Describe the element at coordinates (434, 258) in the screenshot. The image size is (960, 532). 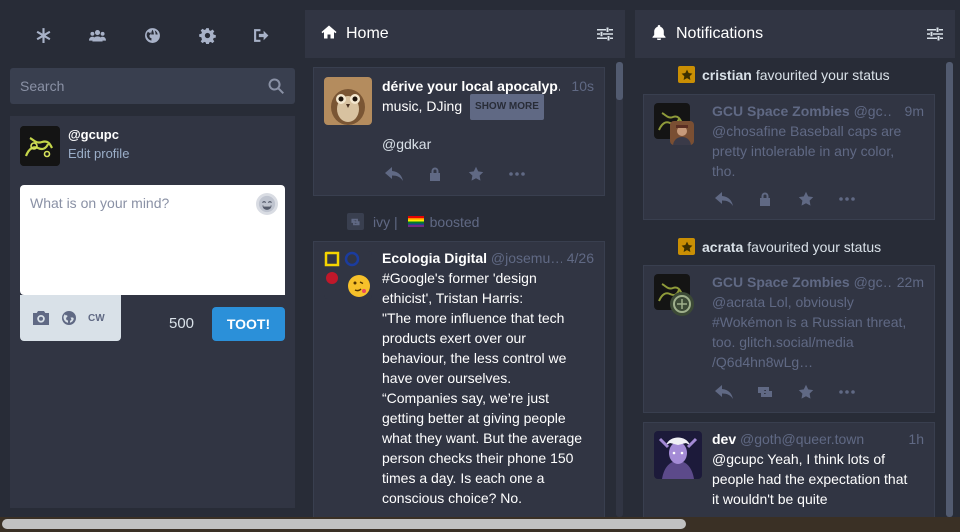
I see `display-name: Ecologia Digital` at that location.